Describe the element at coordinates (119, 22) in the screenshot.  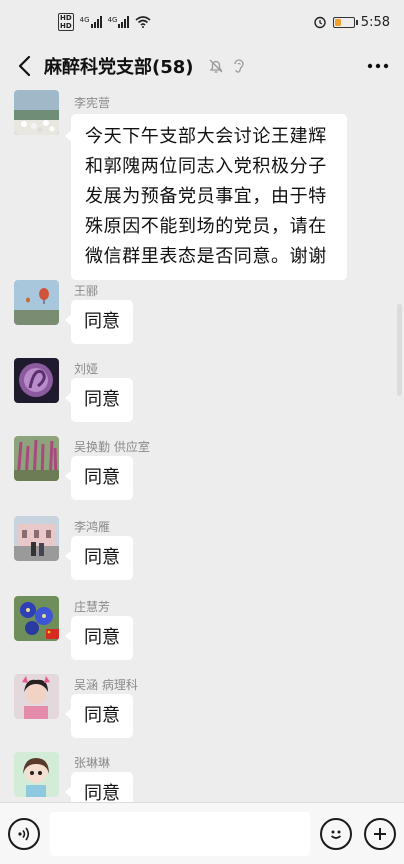
I see `signal-icon-2: 4G` at that location.